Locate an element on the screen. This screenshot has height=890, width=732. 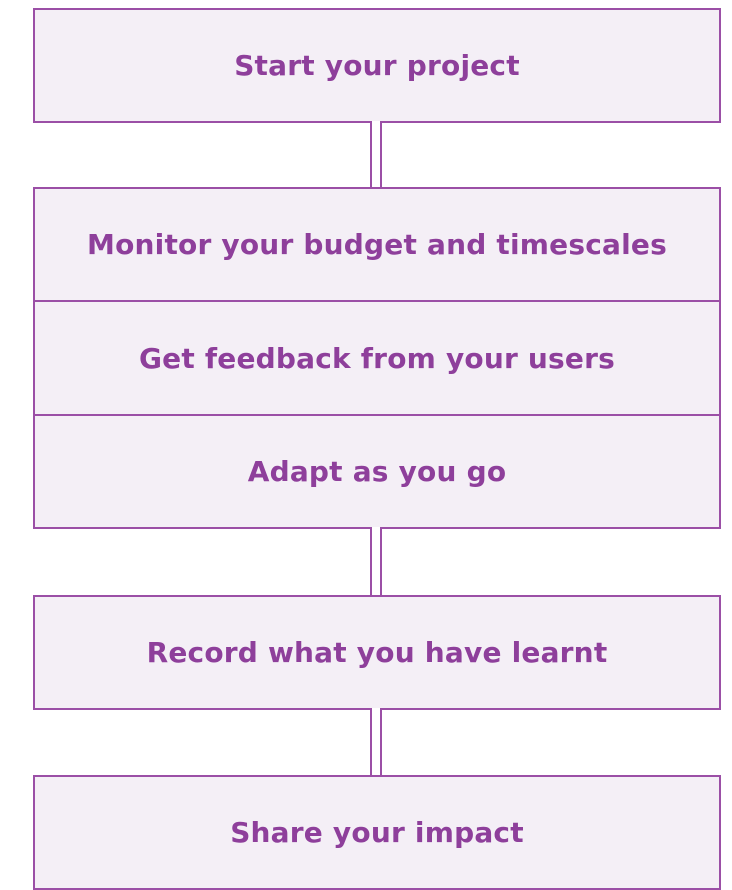
step-label: Record what you have learnt is located at coordinates (377, 652).